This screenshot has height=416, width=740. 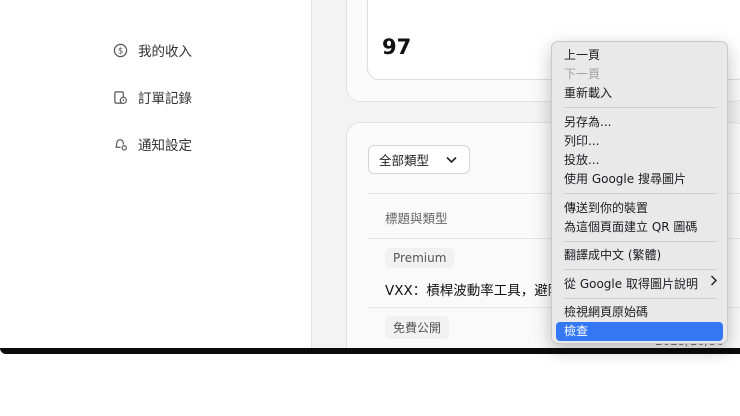 What do you see at coordinates (606, 312) in the screenshot?
I see `menu-item-view-source: 檢視網頁原始碼` at bounding box center [606, 312].